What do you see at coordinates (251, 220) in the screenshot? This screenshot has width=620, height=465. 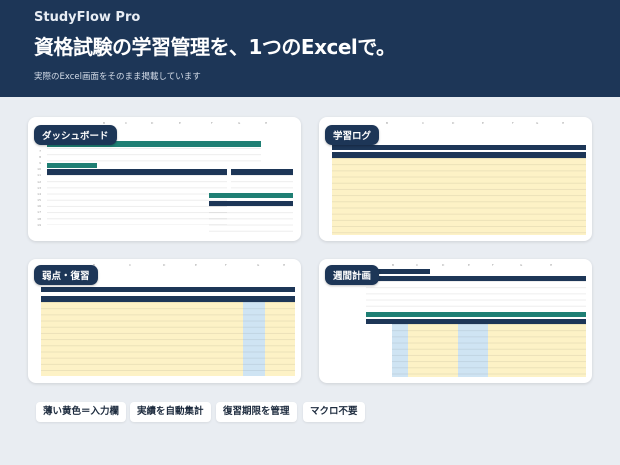 I see `daily-table-body` at bounding box center [251, 220].